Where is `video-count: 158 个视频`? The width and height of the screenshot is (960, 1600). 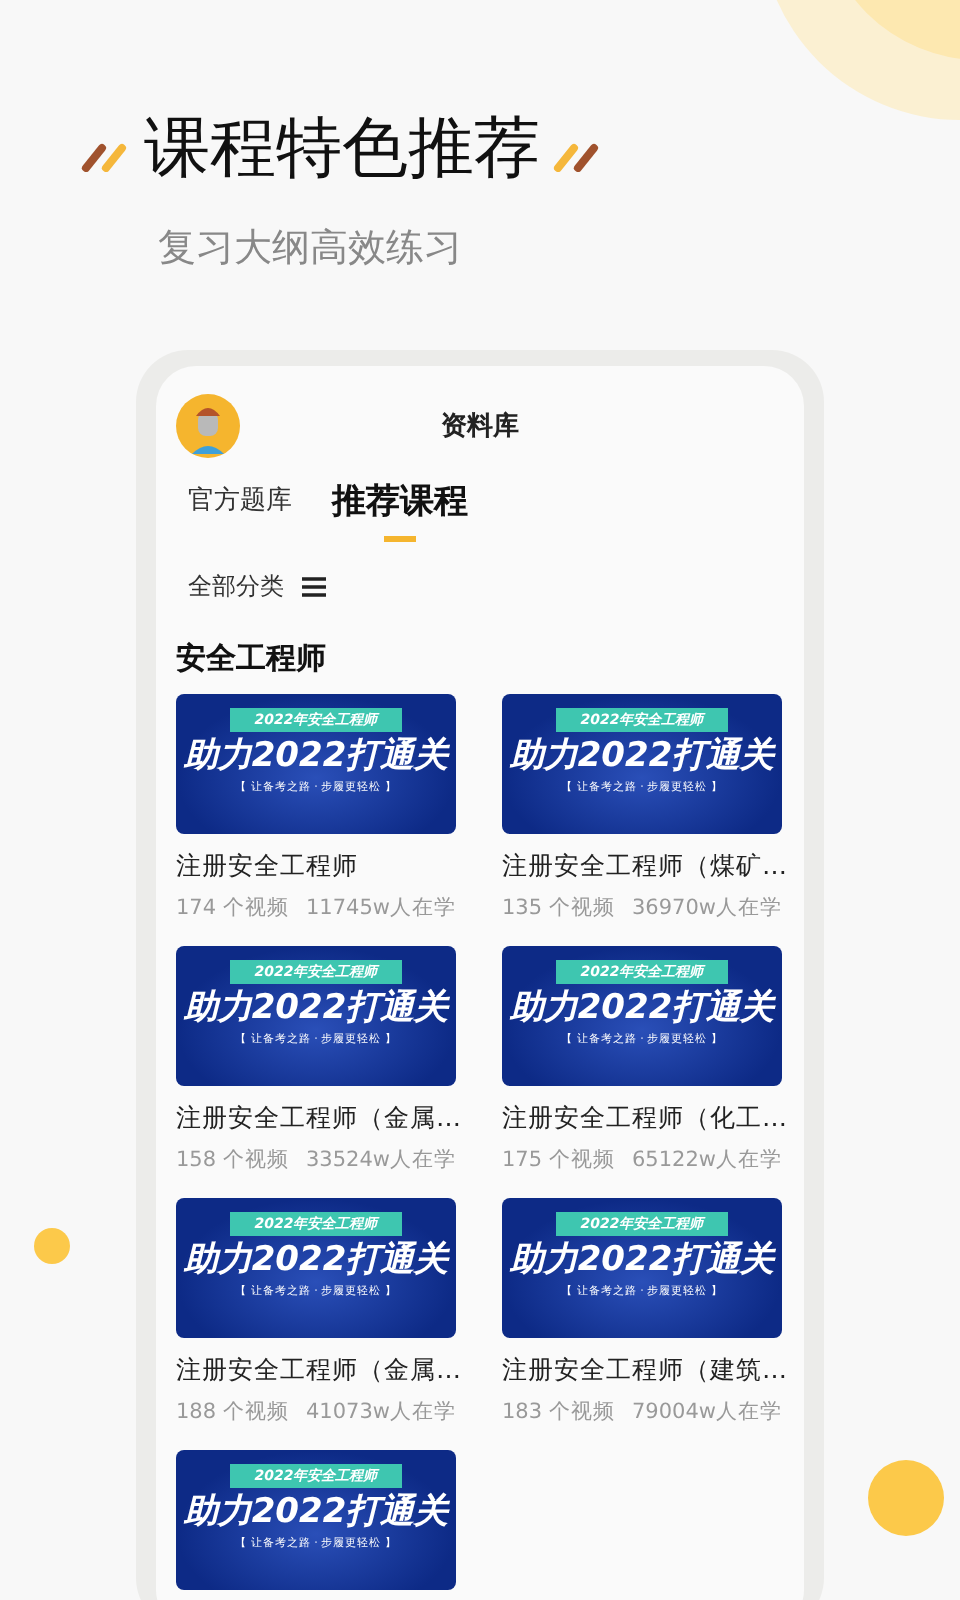 video-count: 158 个视频 is located at coordinates (232, 1160).